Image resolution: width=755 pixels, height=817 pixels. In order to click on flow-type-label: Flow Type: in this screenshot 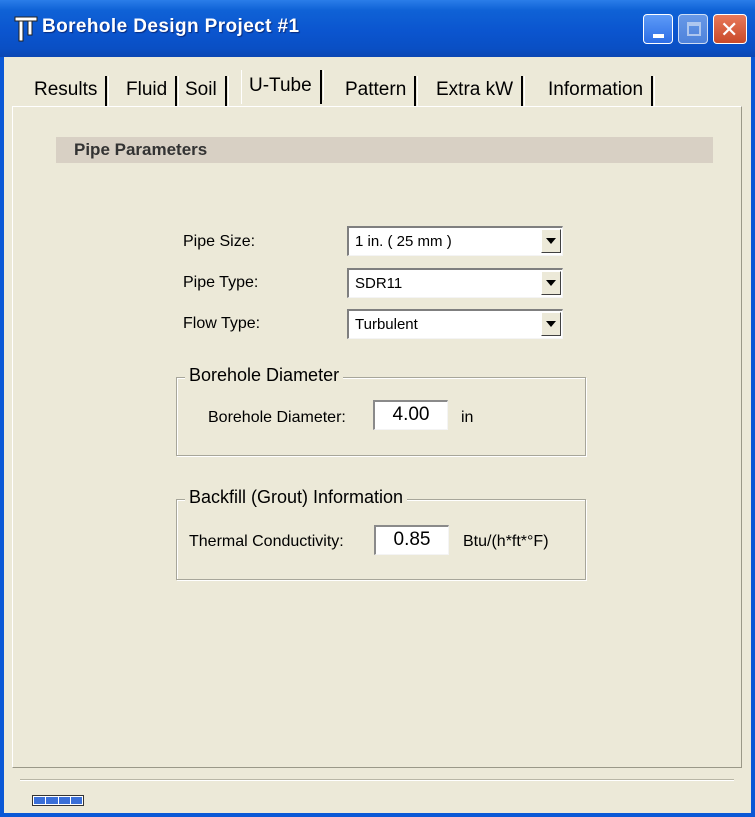, I will do `click(222, 323)`.